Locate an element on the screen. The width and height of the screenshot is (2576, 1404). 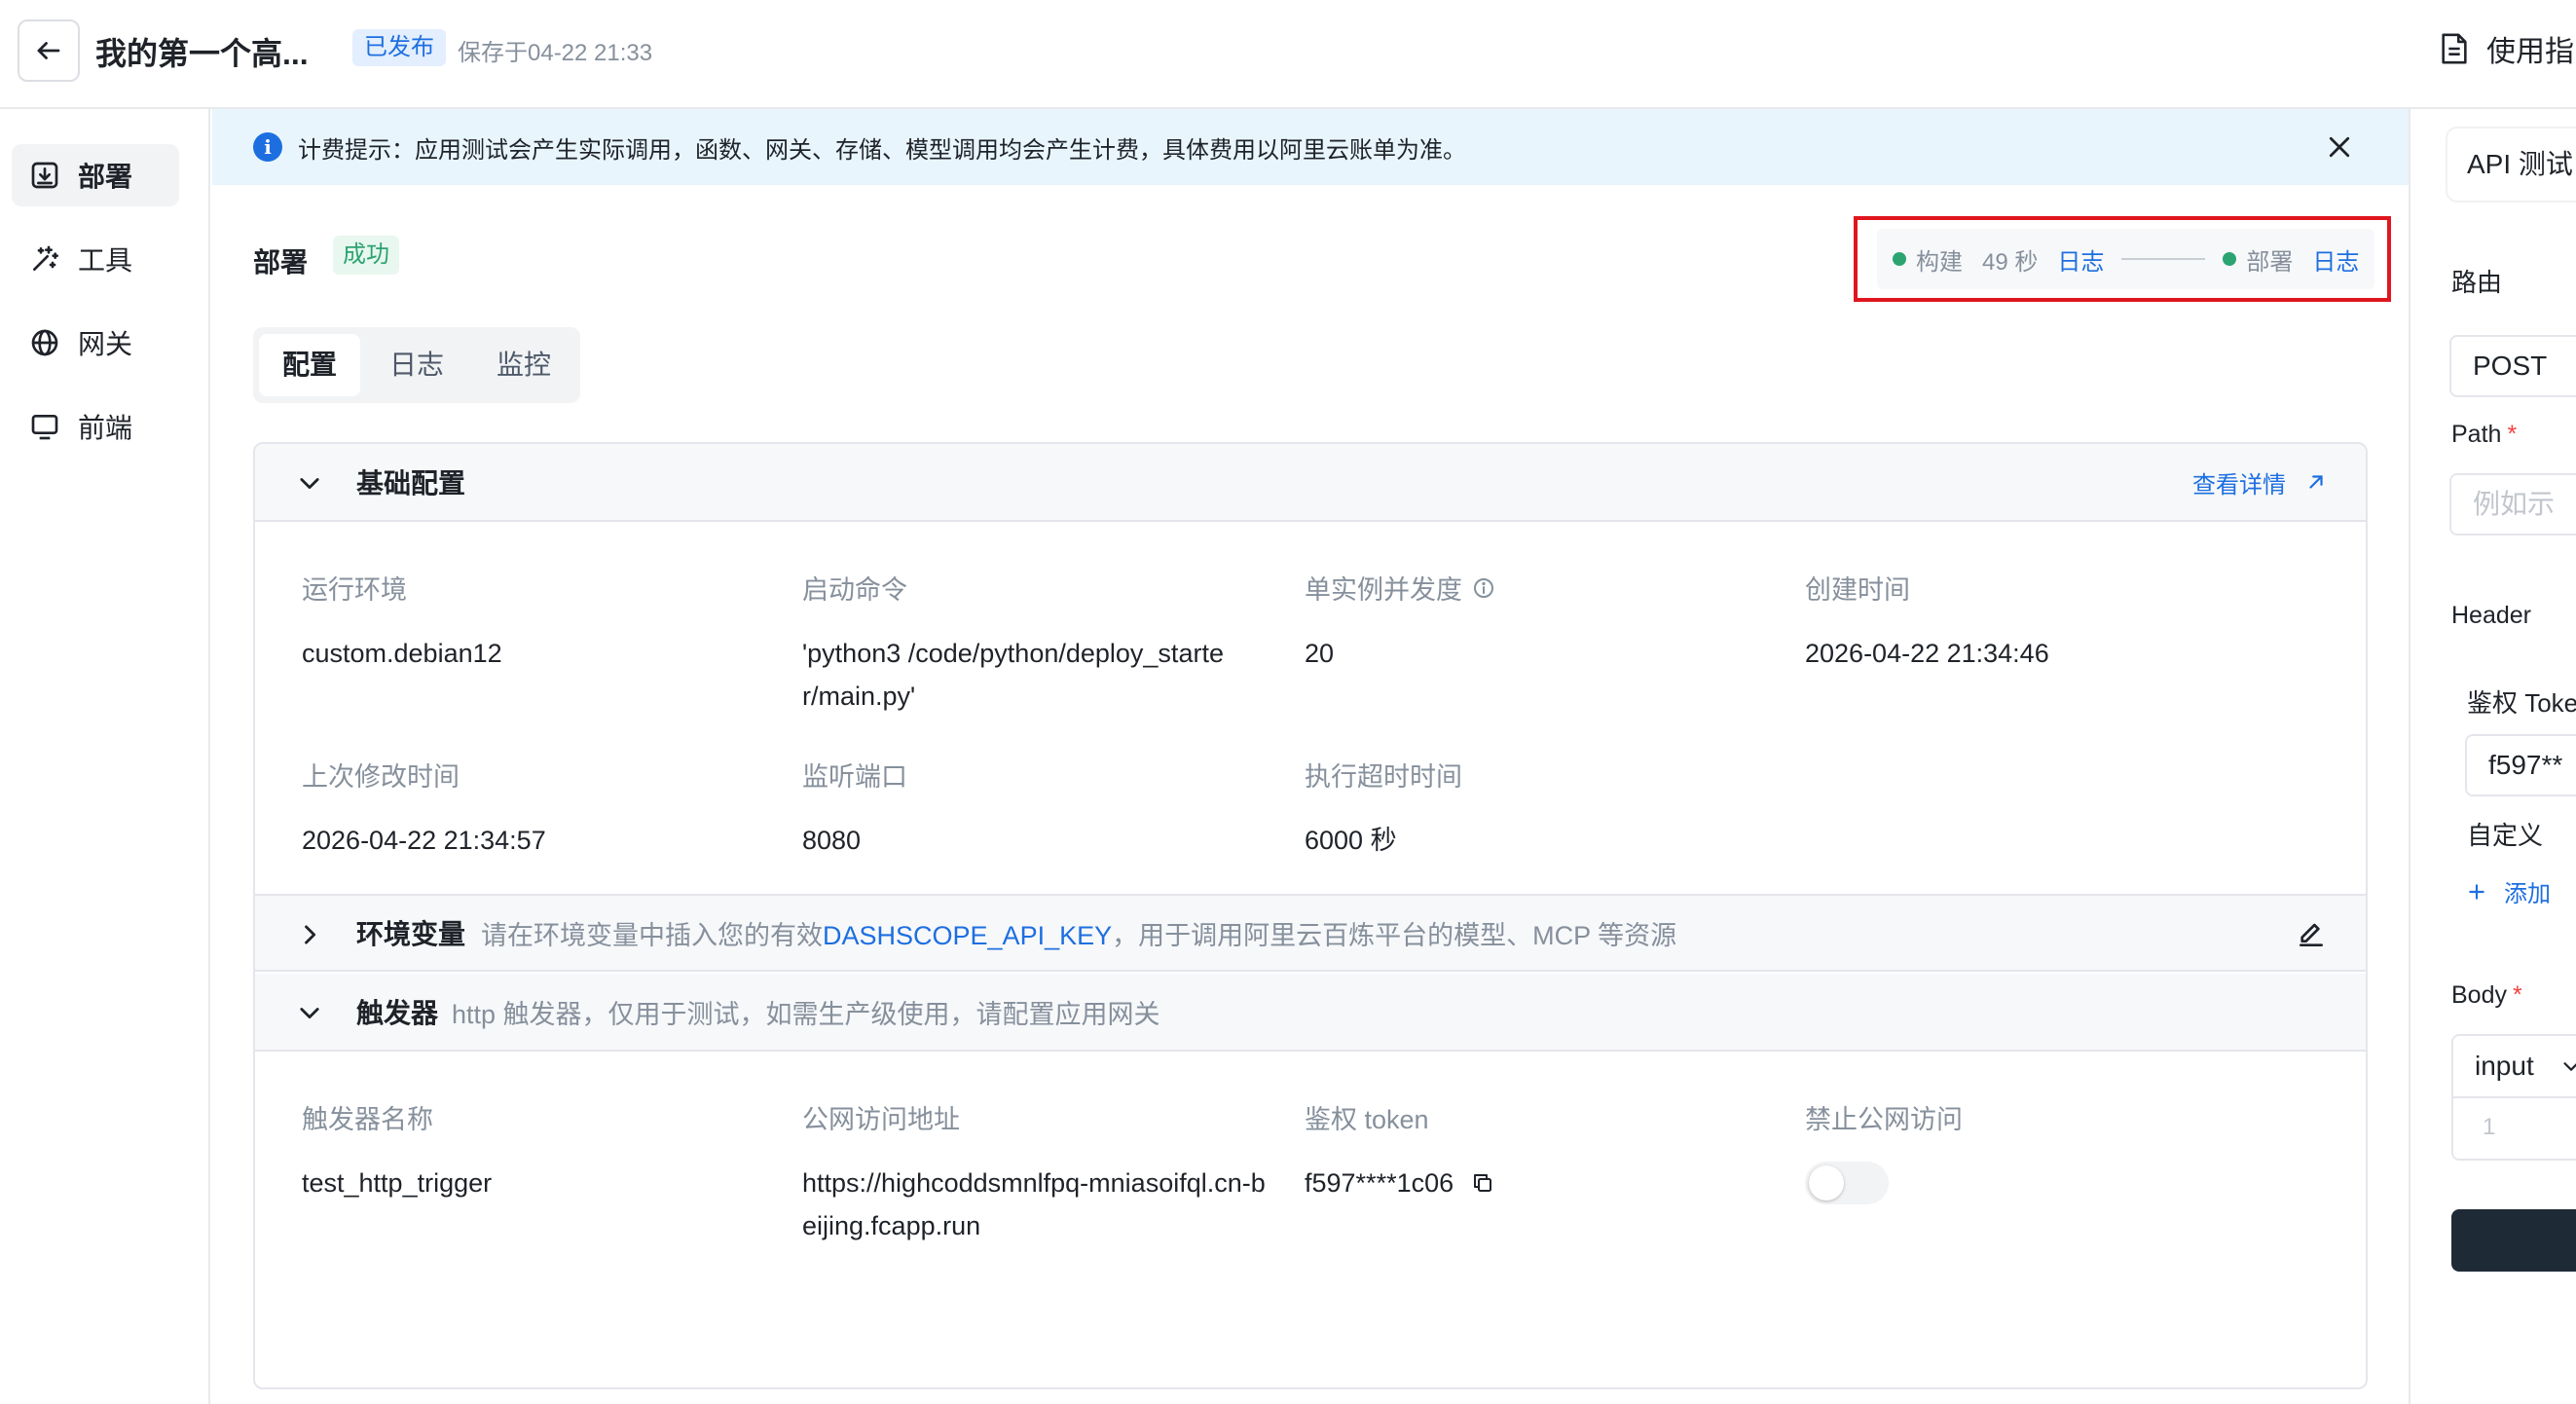
field-value: f597****1c06 is located at coordinates (1379, 1183).